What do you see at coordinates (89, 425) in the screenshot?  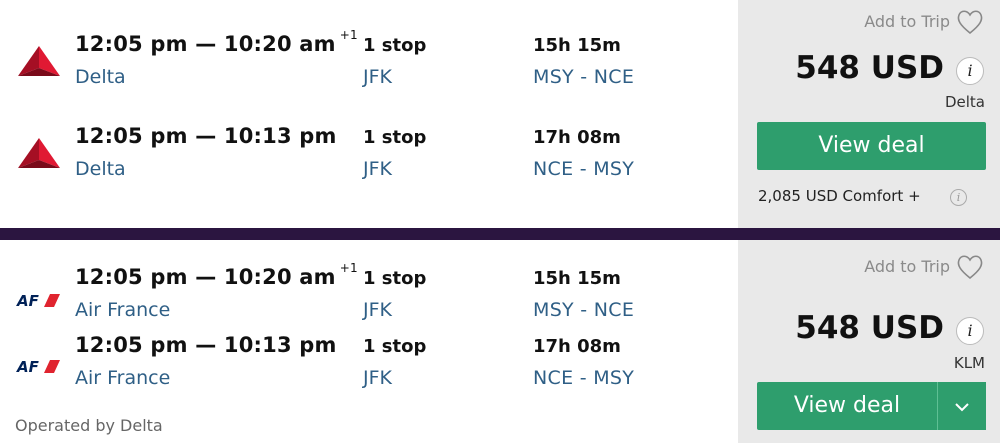 I see `operated-by-note: Operated by Delta` at bounding box center [89, 425].